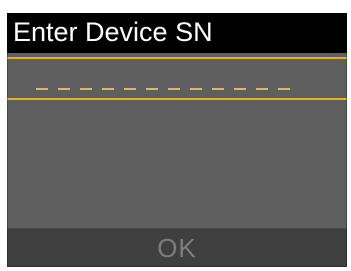 Image resolution: width=351 pixels, height=271 pixels. I want to click on screen-title: Enter Device SN, so click(113, 32).